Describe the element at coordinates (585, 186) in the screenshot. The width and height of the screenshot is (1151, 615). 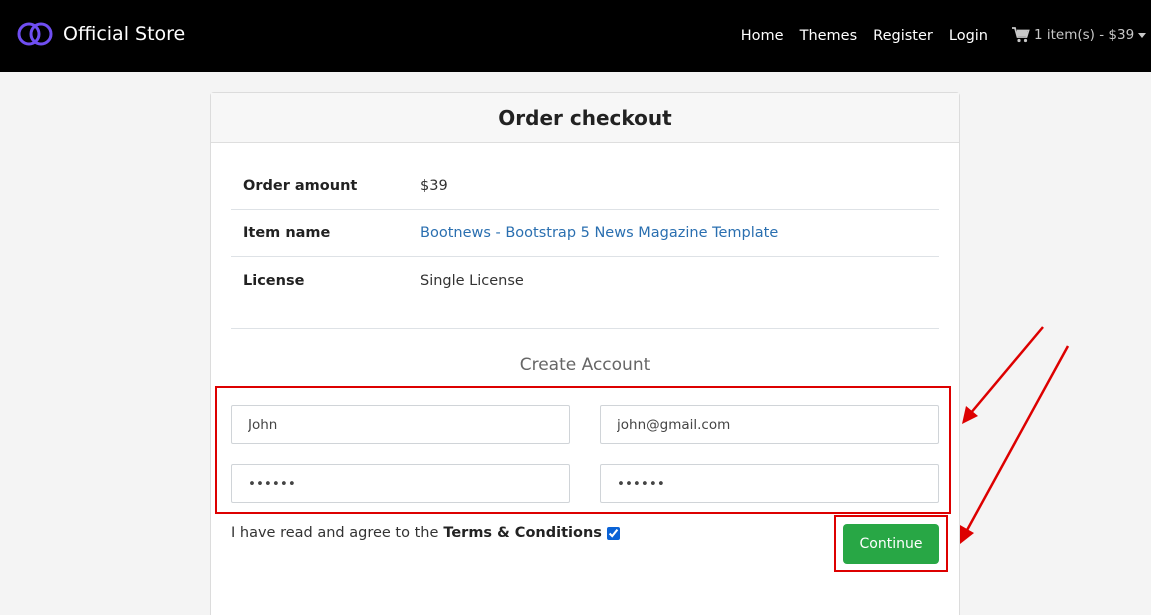
I see `detail-row-amount: Order amount $39` at that location.